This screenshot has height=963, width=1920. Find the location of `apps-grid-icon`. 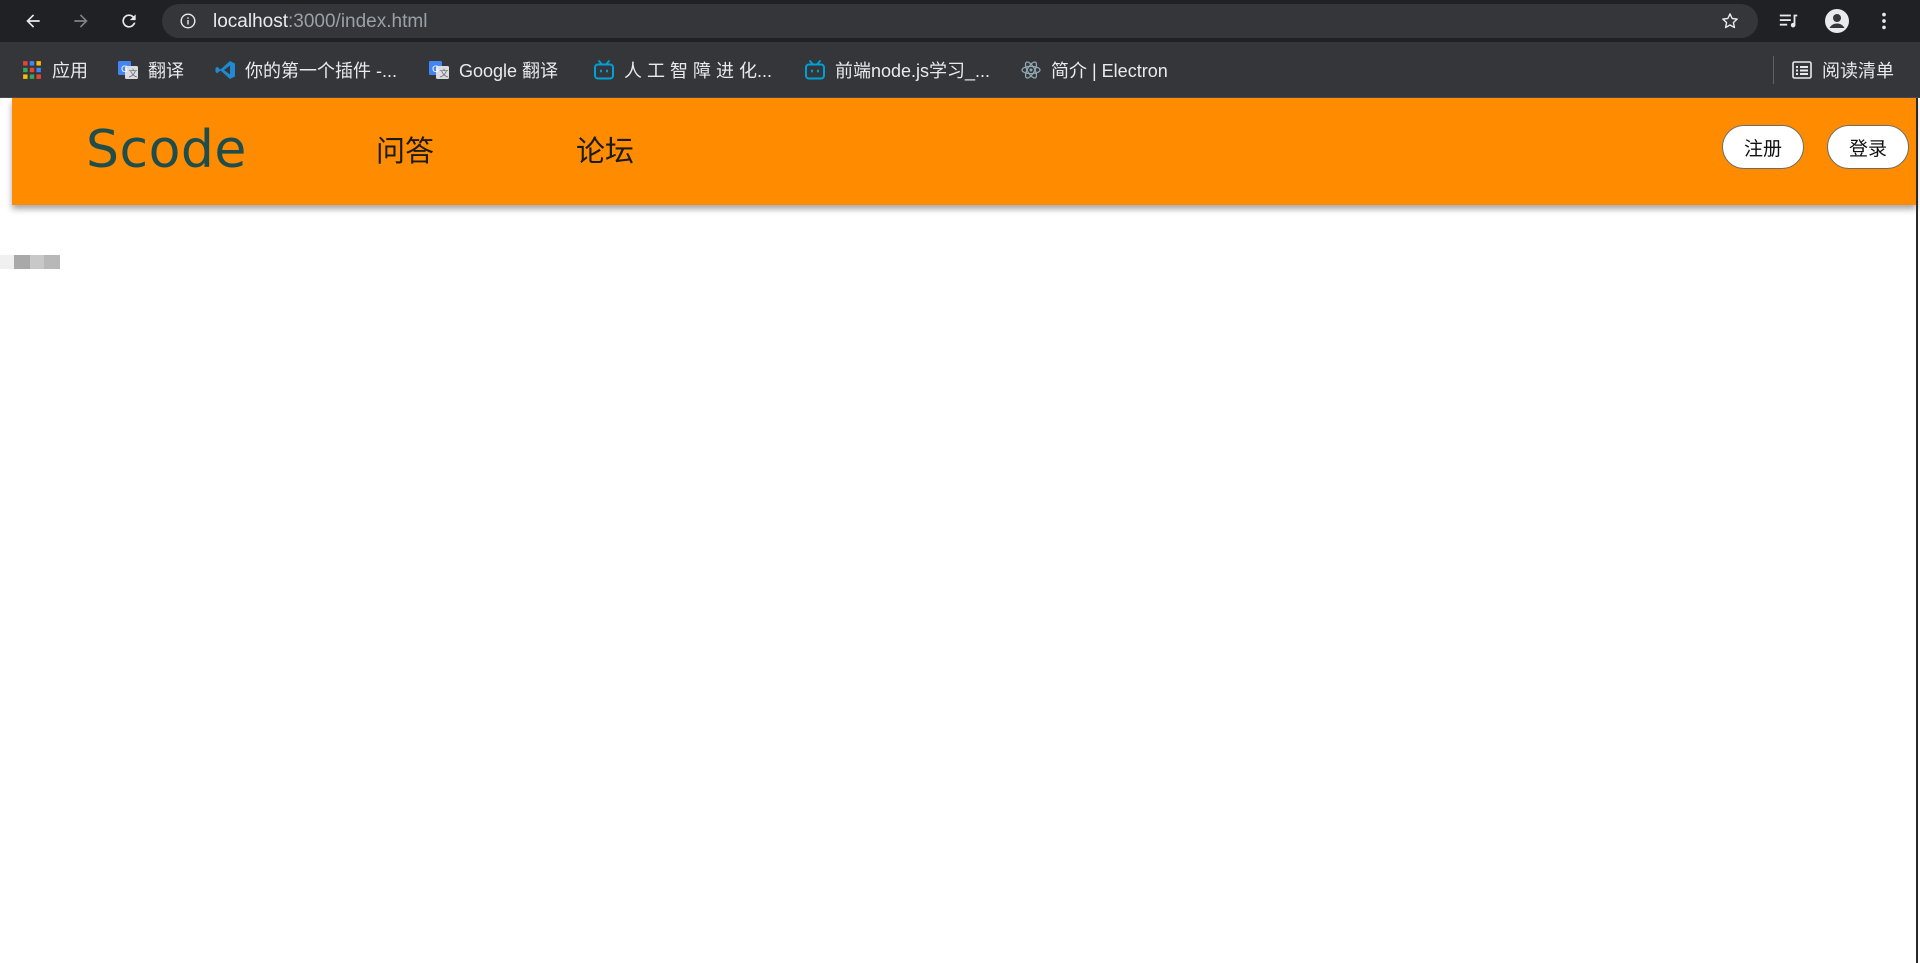

apps-grid-icon is located at coordinates (32, 70).